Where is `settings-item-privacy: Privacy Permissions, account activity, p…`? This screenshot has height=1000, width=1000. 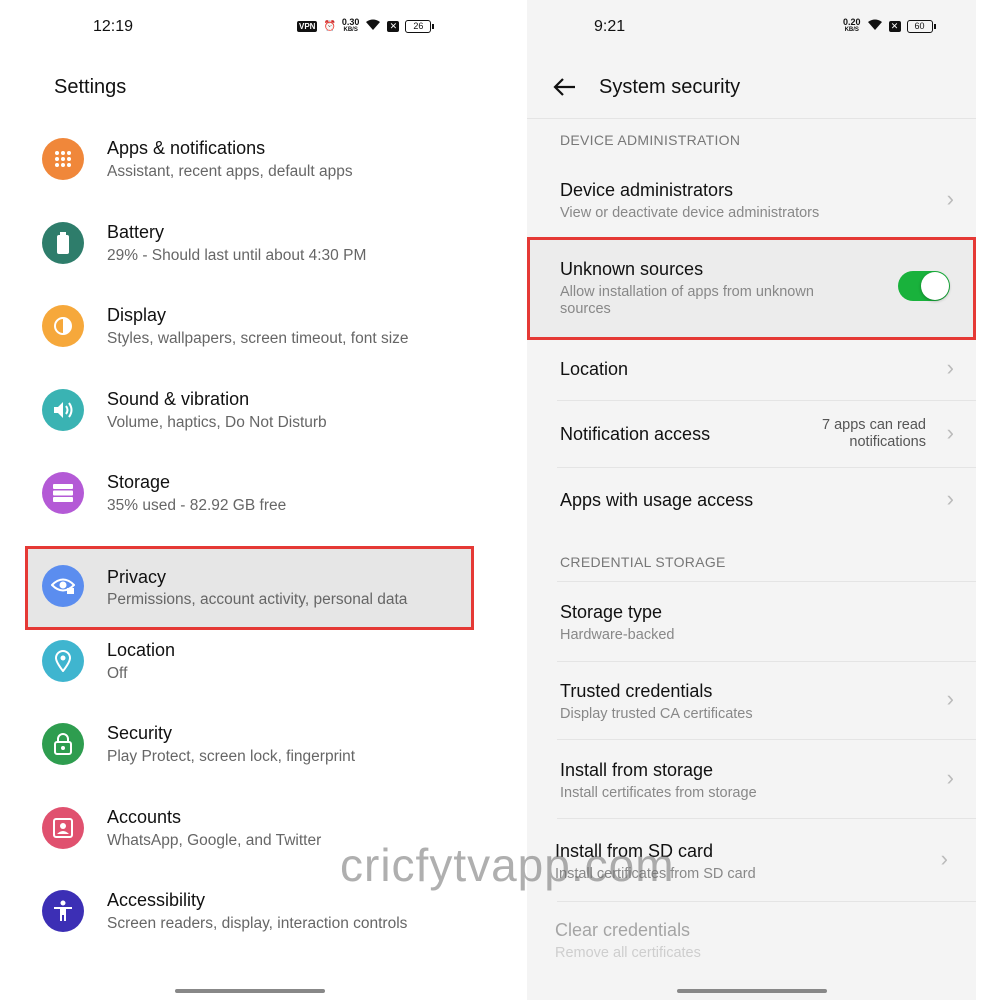
settings-item-privacy: Privacy Permissions, account activity, p… is located at coordinates (249, 588).